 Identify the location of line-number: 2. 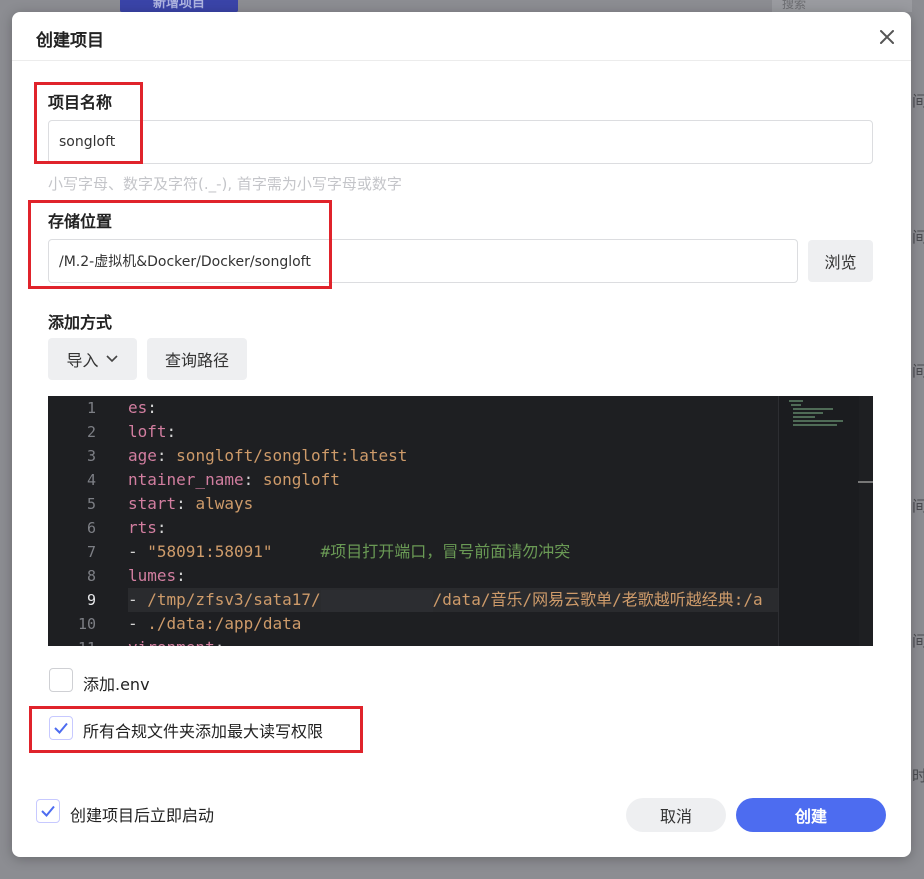
(91, 432).